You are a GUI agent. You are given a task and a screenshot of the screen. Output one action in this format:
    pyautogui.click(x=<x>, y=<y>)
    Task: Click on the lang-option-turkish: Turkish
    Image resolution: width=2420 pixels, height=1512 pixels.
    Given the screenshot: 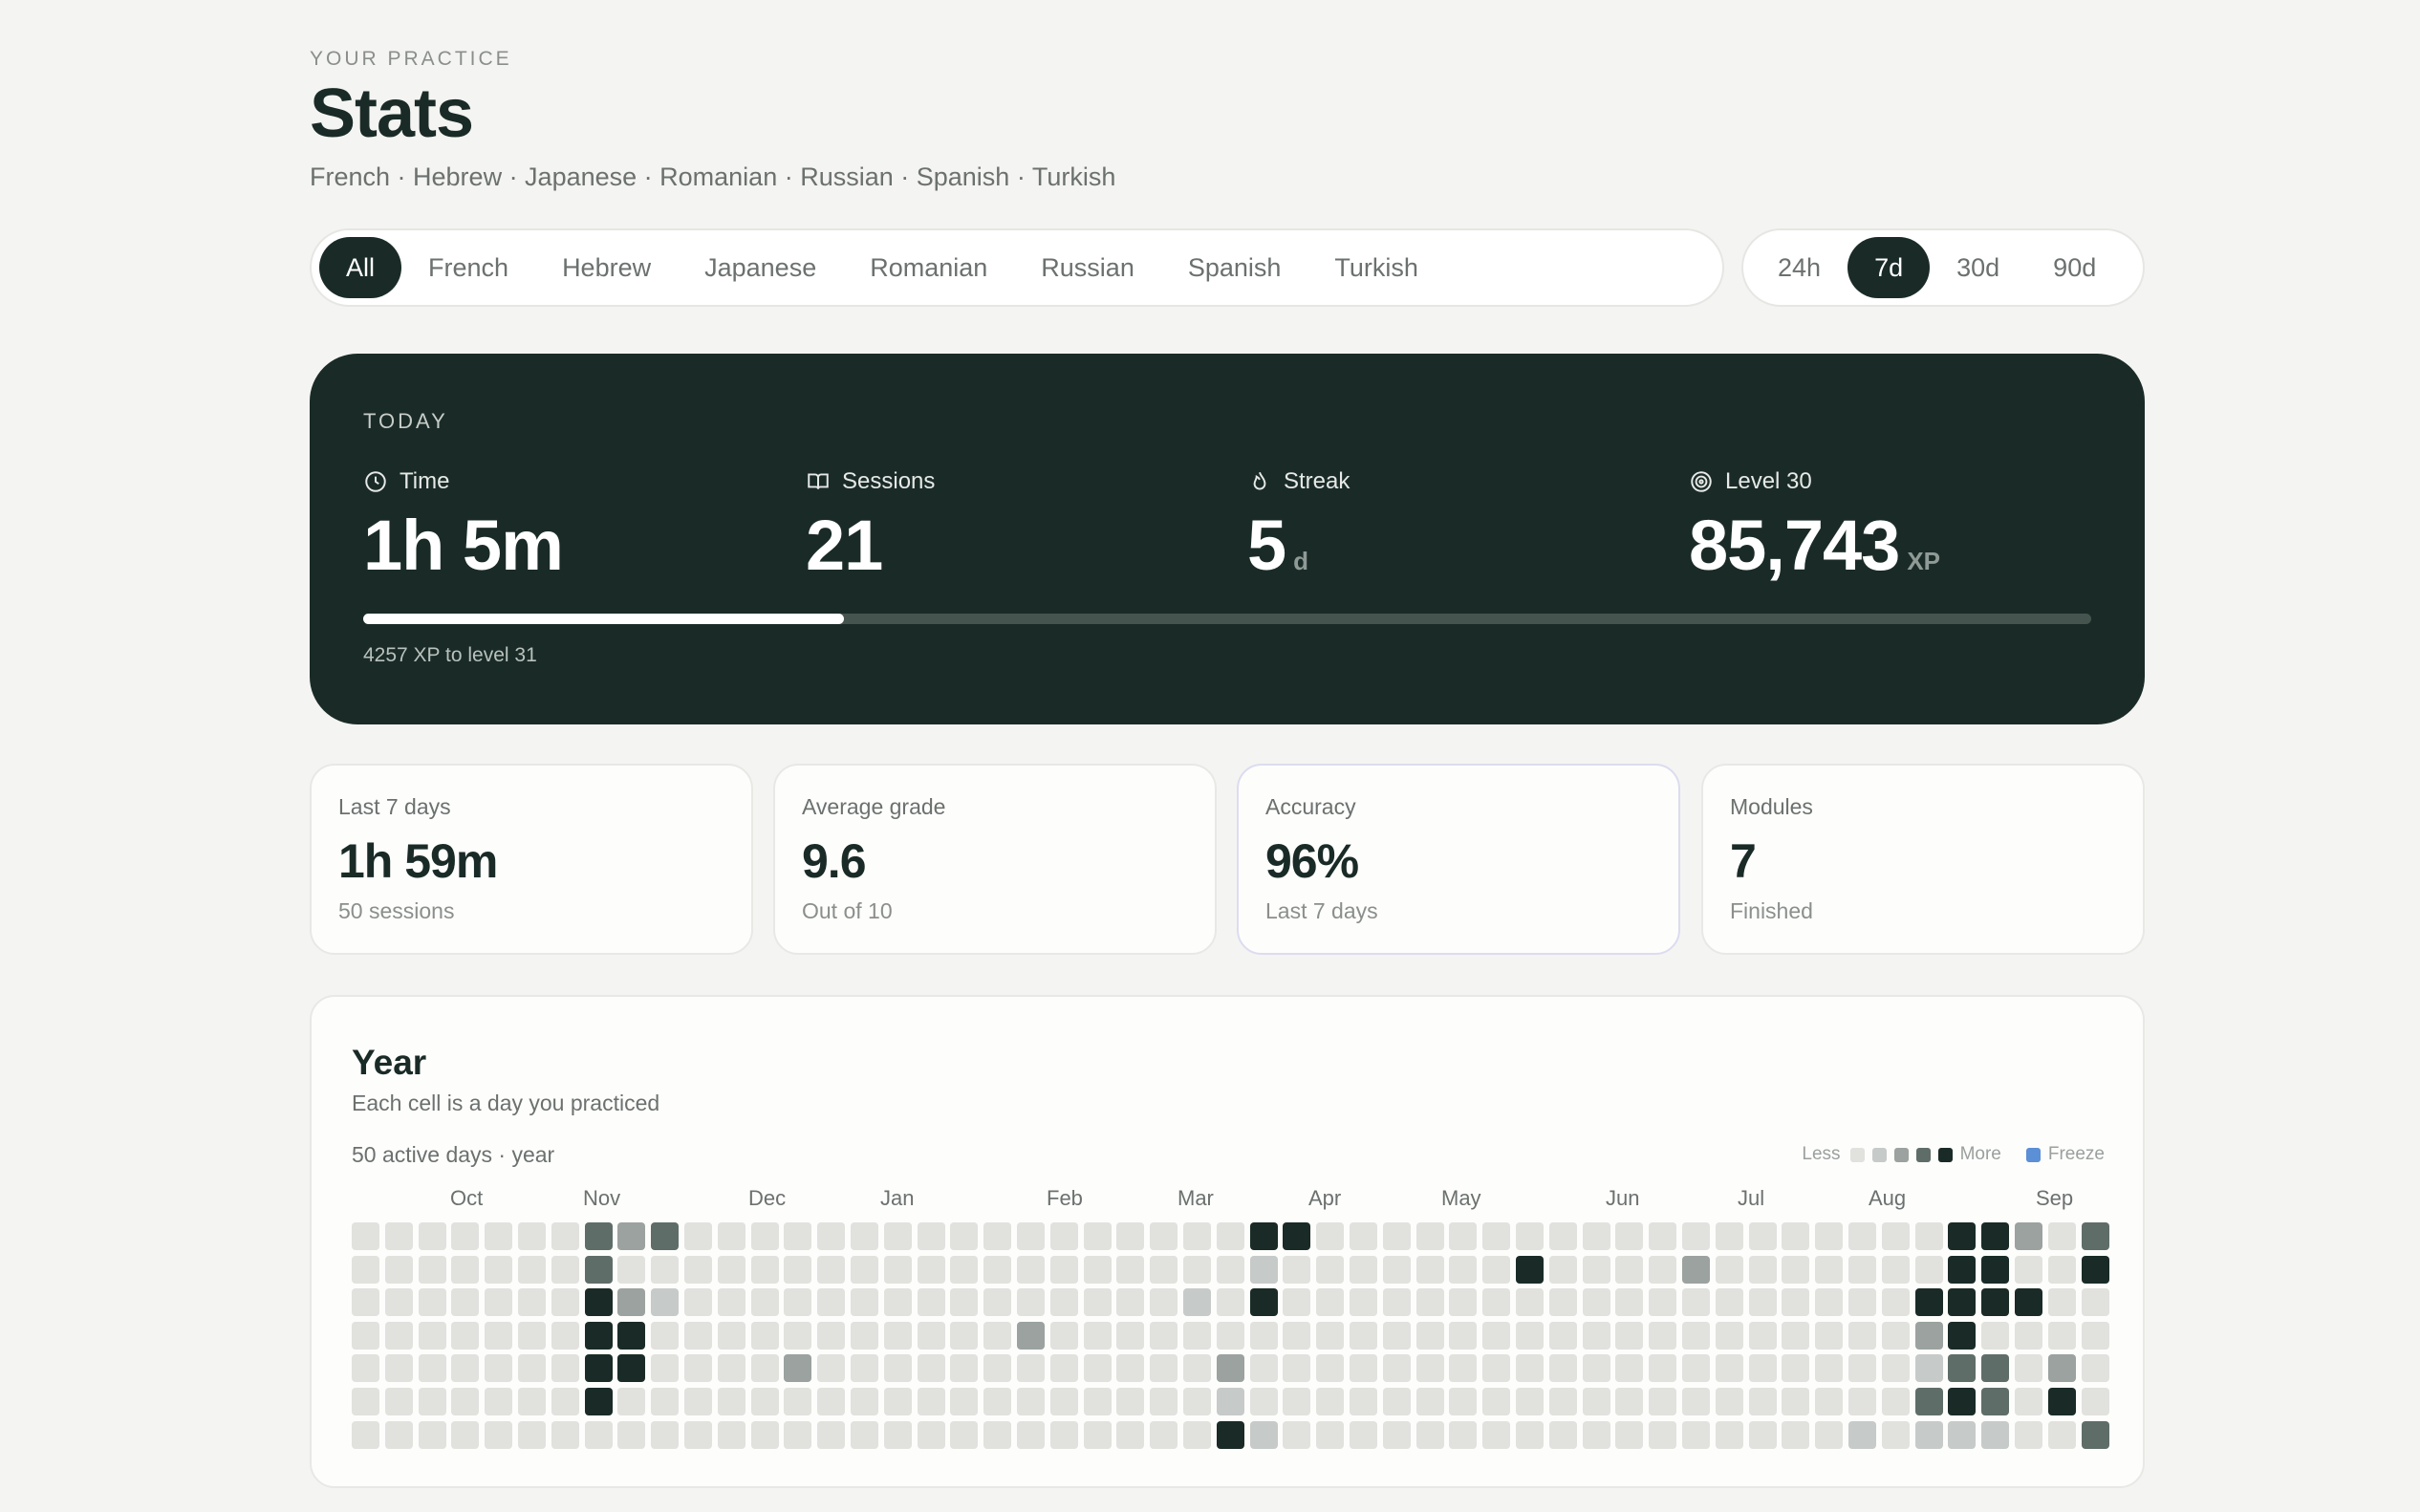 What is the action you would take?
    pyautogui.click(x=1376, y=267)
    